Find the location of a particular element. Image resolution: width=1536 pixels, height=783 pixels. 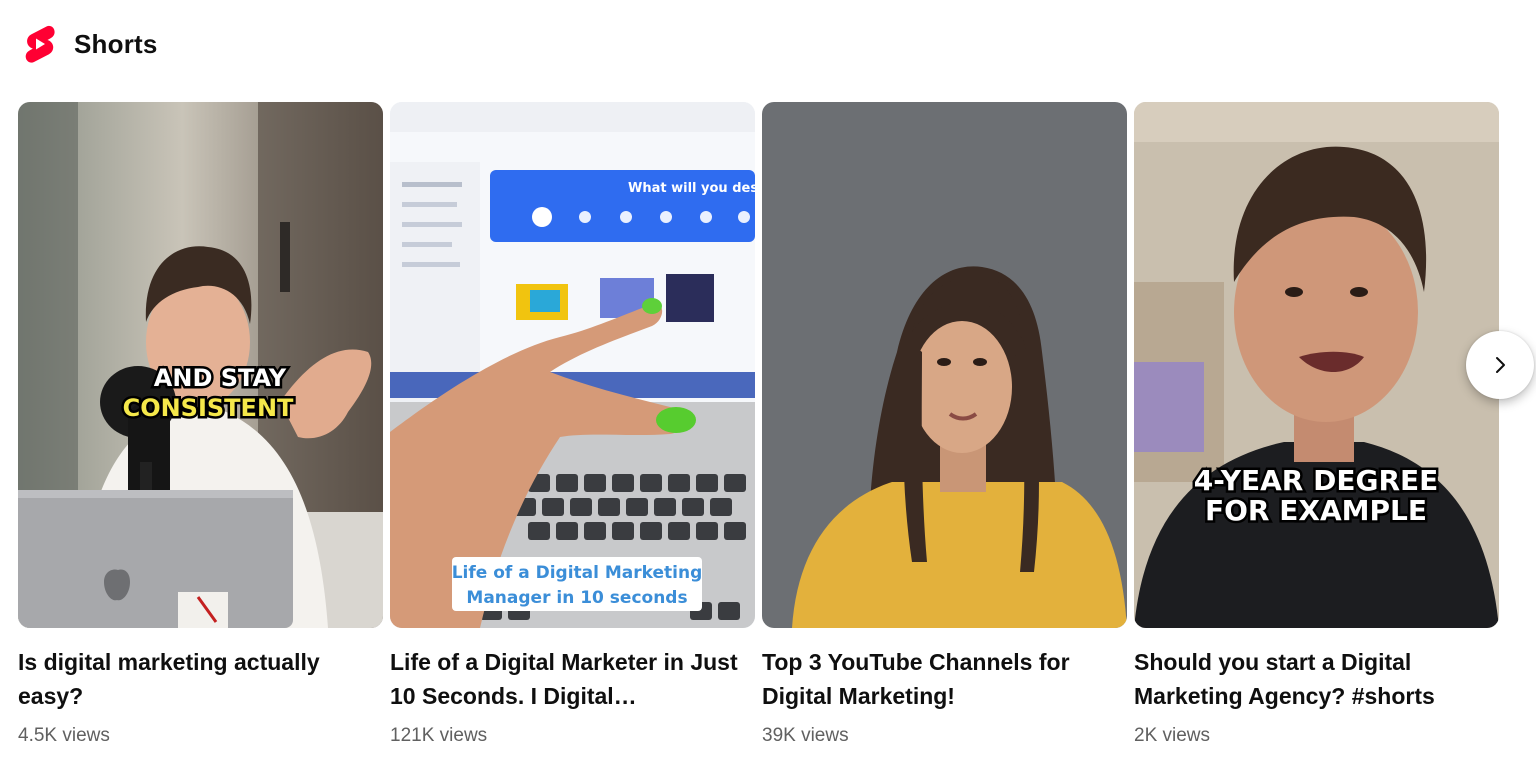

chevron-right-icon is located at coordinates (1500, 365).